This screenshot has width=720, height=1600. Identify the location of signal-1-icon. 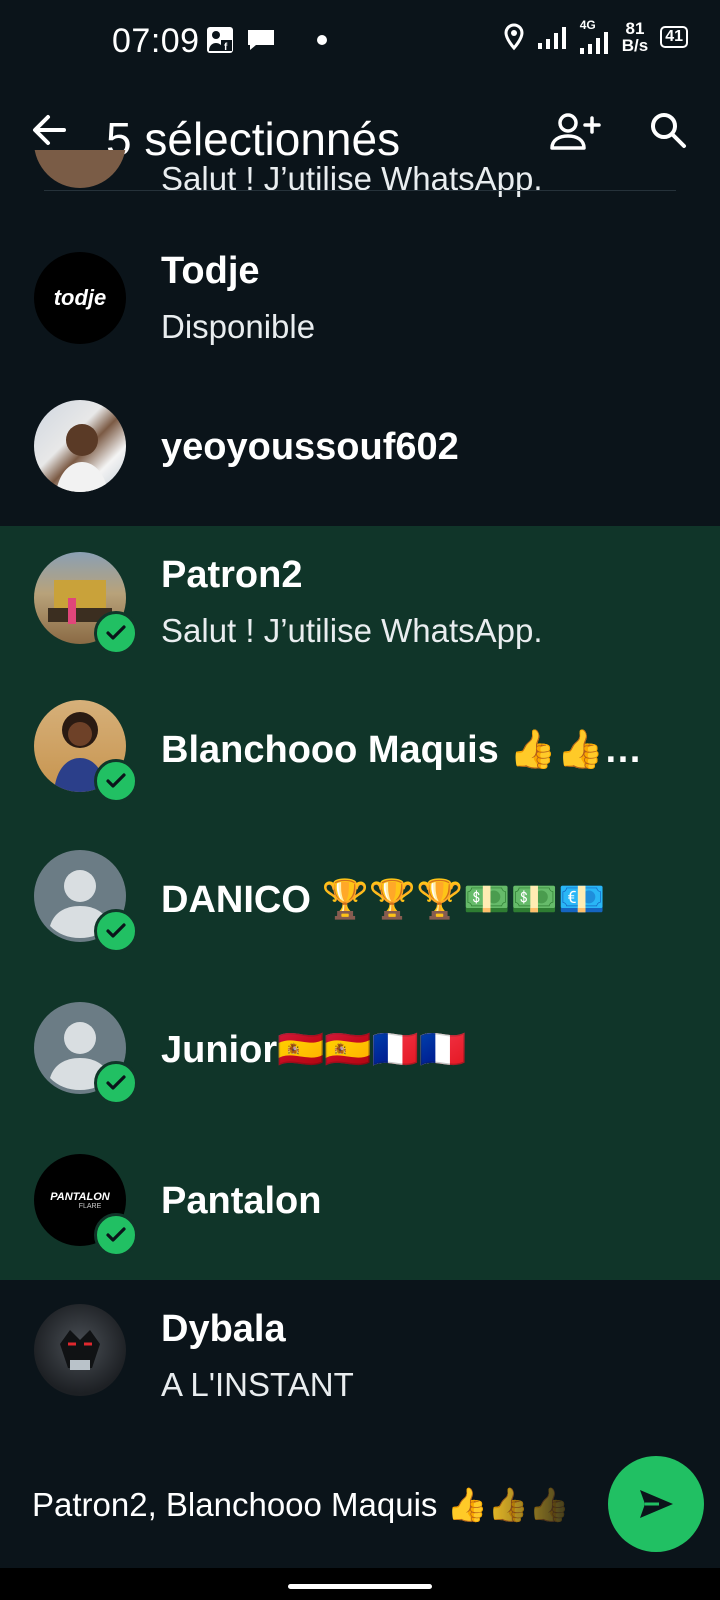
(551, 38).